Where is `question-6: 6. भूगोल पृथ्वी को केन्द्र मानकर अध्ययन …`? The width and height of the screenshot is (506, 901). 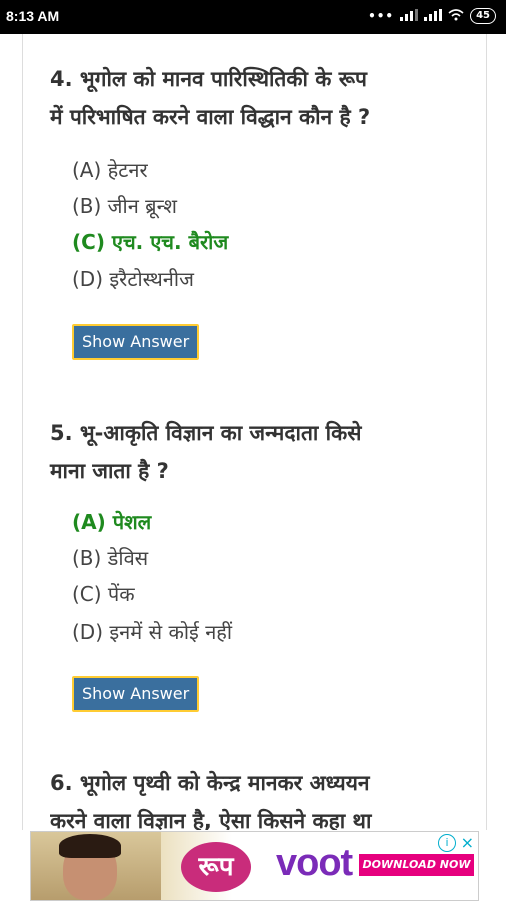
question-6: 6. भूगोल पृथ्वी को केन्द्र मानकर अध्ययन … is located at coordinates (266, 797).